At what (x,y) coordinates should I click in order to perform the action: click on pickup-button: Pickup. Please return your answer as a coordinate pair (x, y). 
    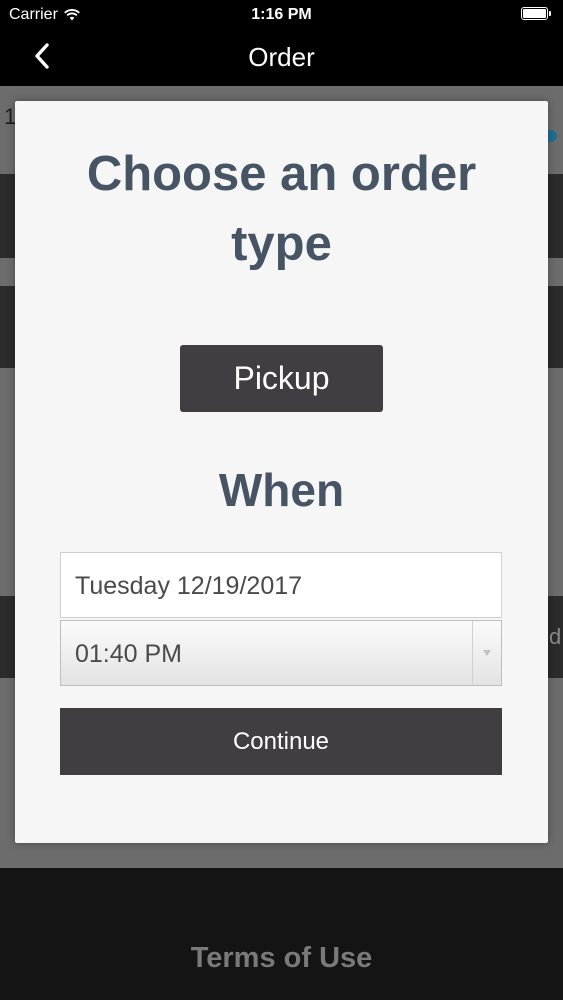
    Looking at the image, I should click on (281, 378).